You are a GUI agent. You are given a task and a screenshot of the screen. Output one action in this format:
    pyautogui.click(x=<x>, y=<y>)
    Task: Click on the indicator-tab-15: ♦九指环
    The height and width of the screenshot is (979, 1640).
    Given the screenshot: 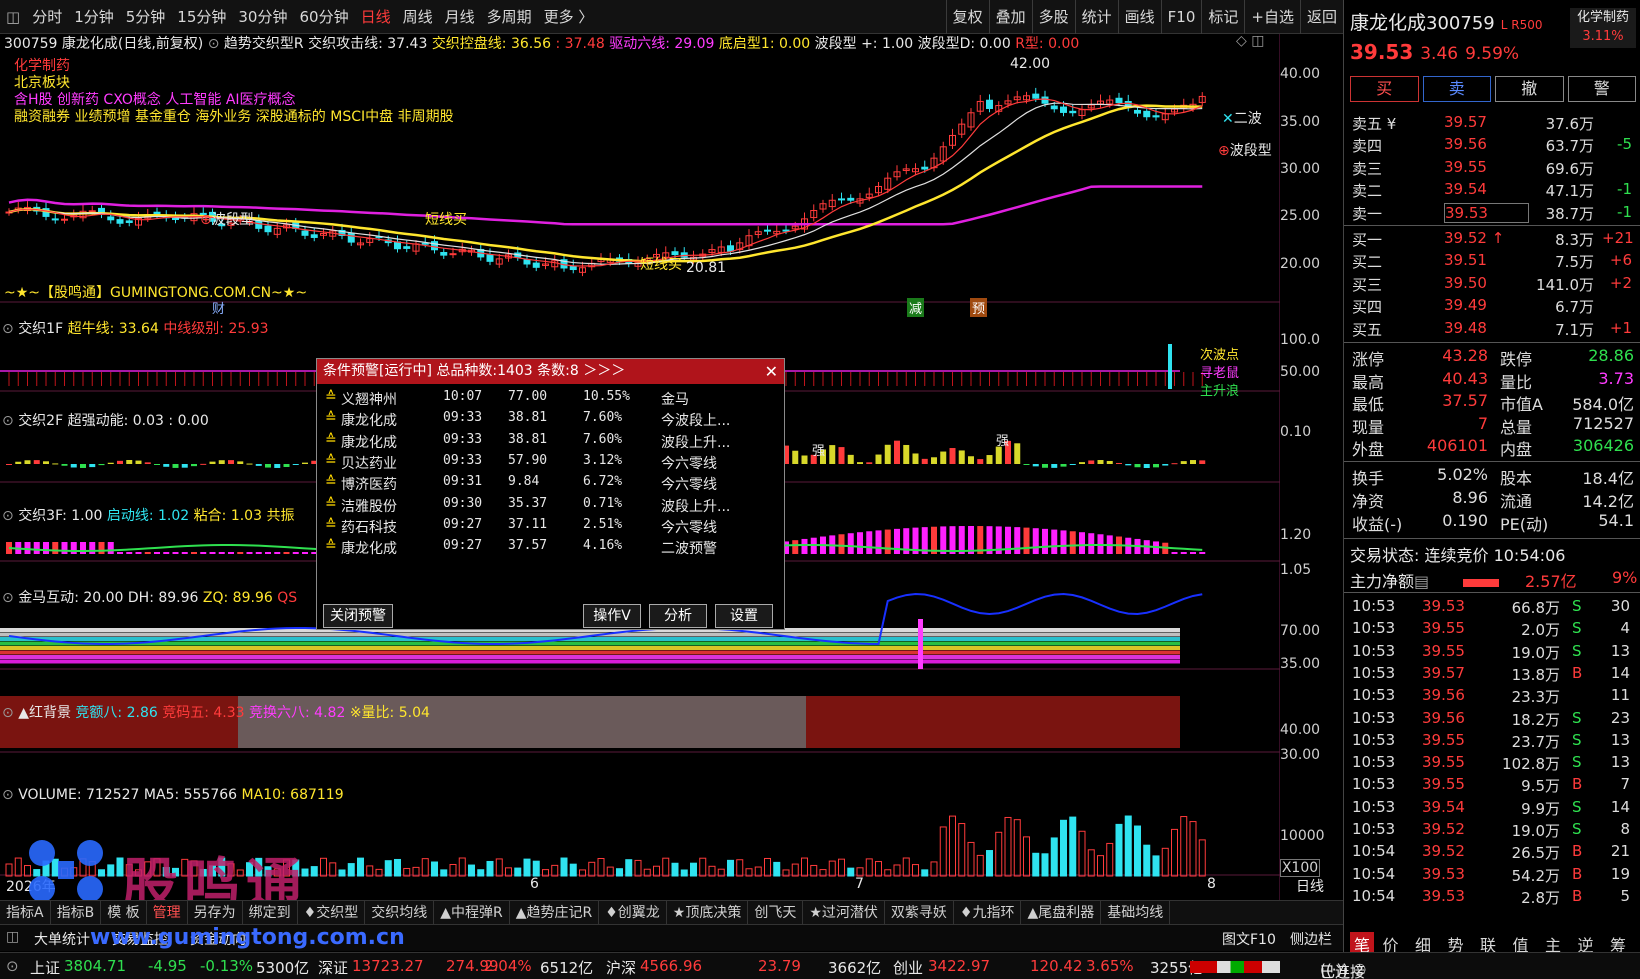 What is the action you would take?
    pyautogui.click(x=988, y=912)
    